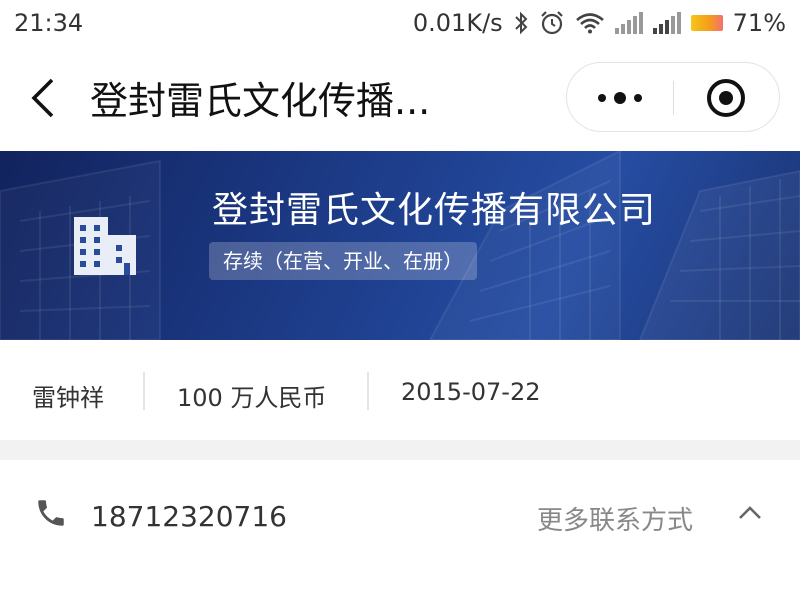  I want to click on status-time: 21:34, so click(49, 23).